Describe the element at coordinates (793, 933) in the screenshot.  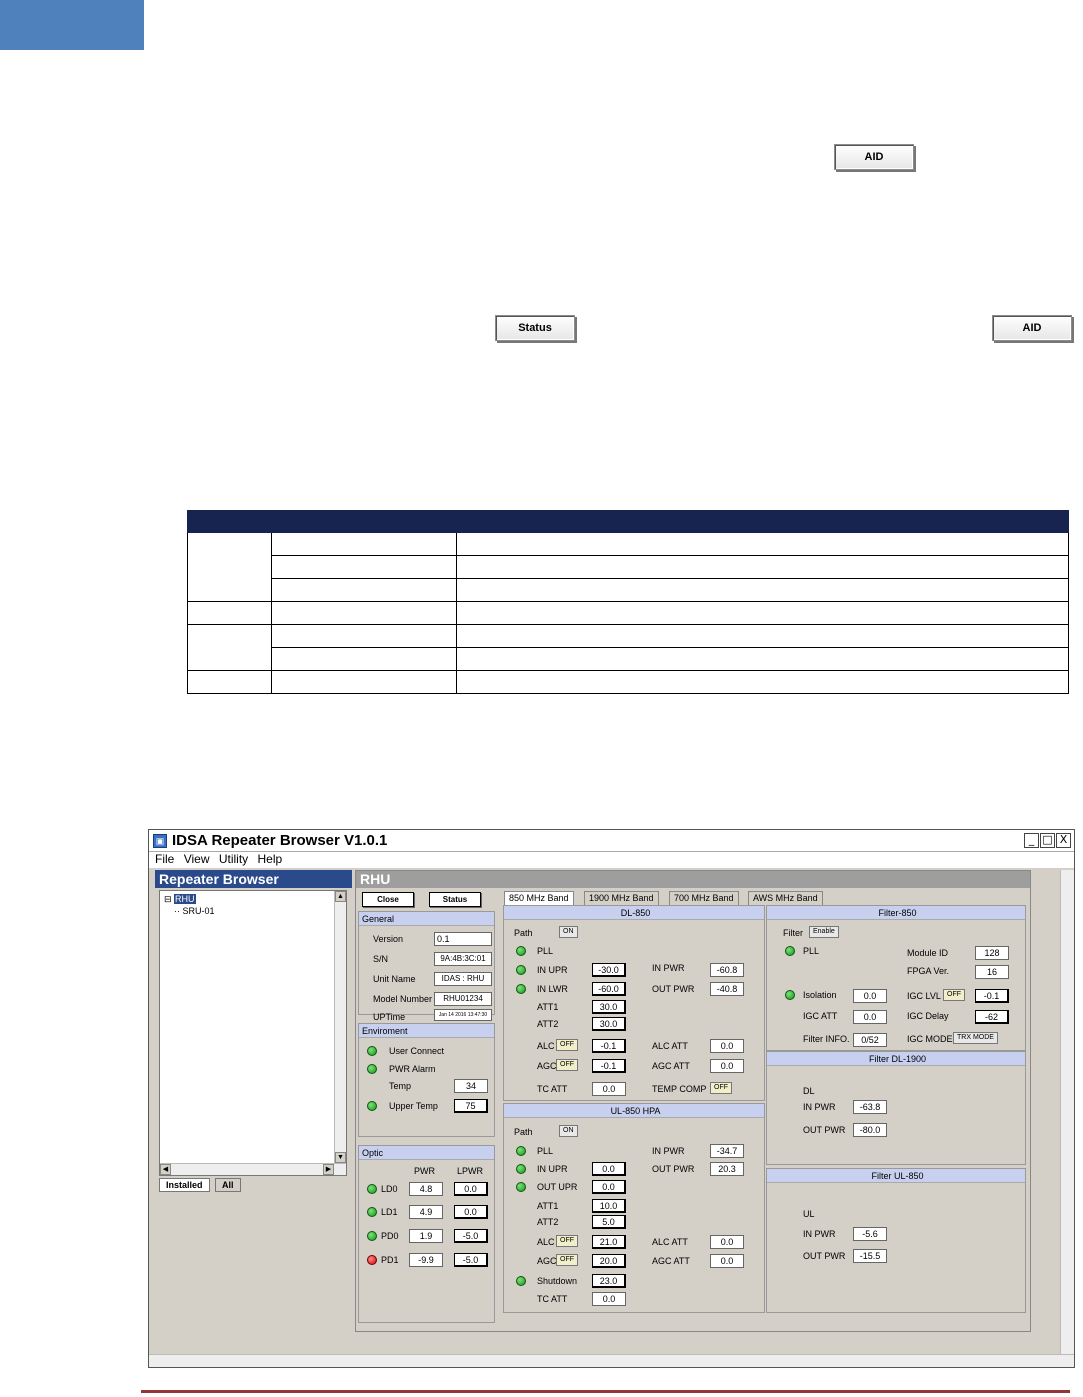
I see `filter-label: Filter` at that location.